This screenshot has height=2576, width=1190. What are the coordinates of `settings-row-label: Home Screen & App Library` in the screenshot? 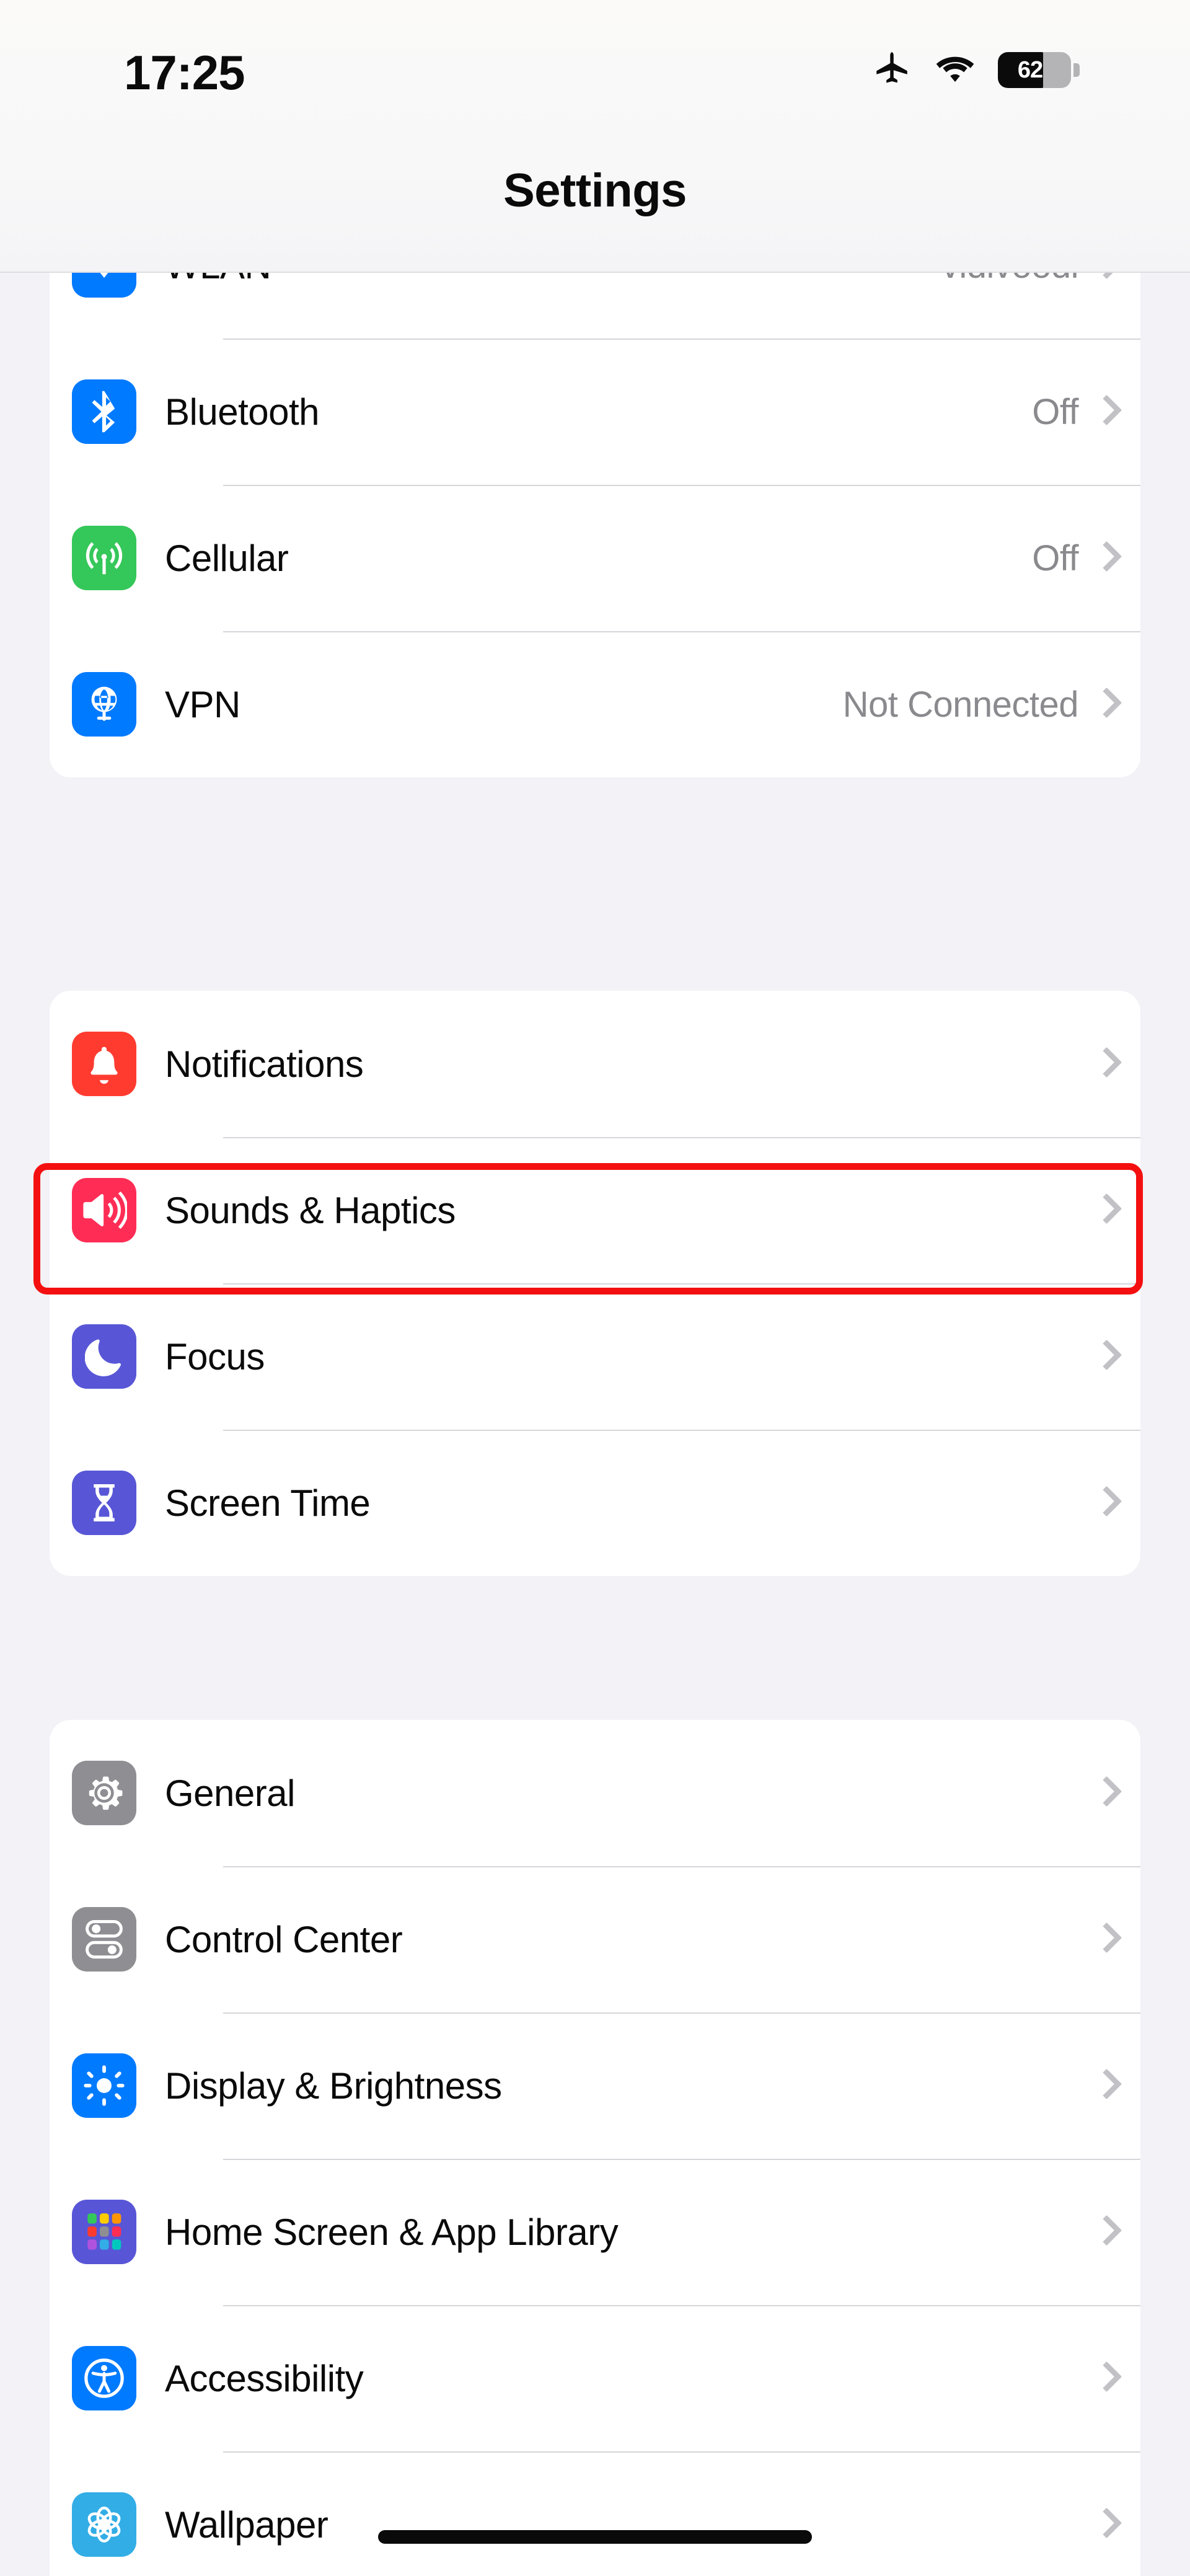 It's located at (392, 2232).